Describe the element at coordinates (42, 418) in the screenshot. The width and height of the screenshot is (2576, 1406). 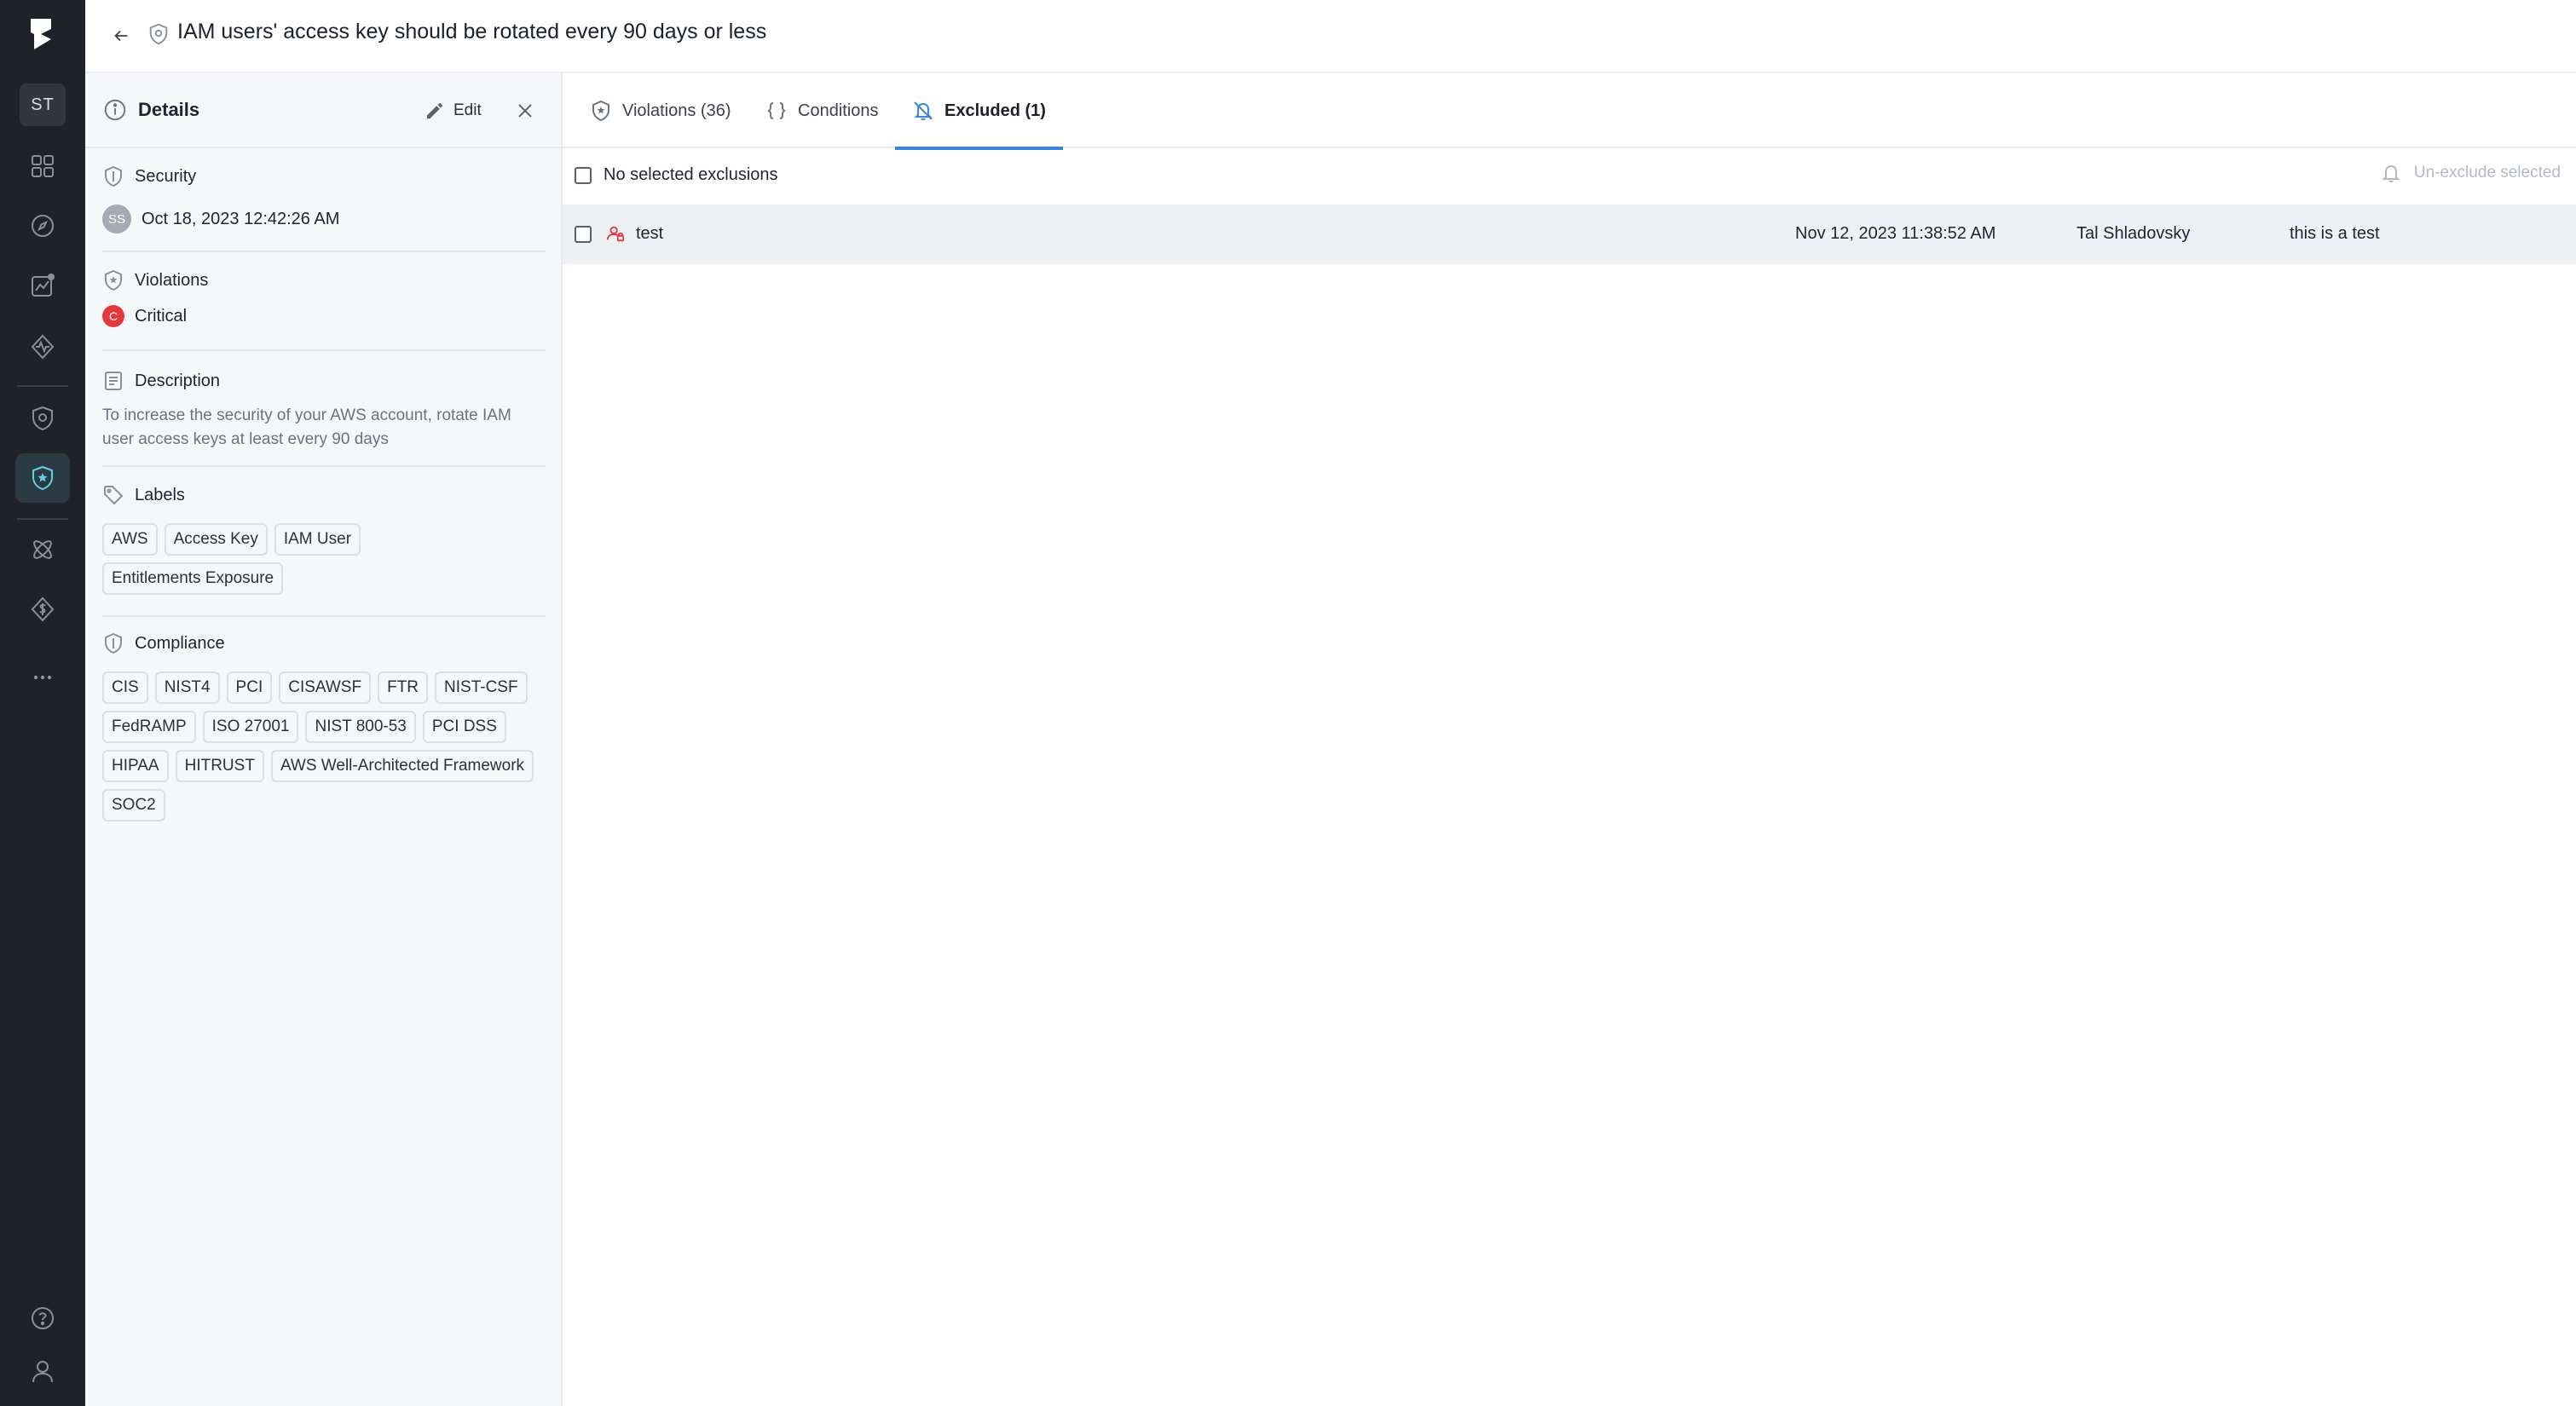
I see `security-shield-icon` at that location.